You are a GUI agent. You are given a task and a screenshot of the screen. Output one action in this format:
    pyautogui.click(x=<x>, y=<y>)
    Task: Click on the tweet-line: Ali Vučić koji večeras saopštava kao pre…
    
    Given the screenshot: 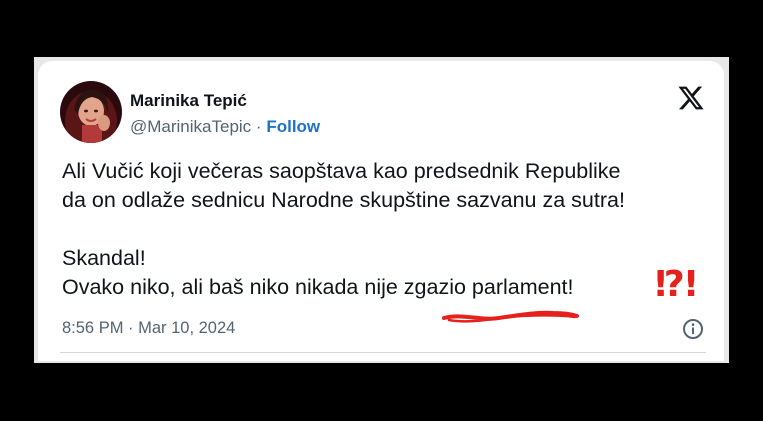 What is the action you would take?
    pyautogui.click(x=341, y=171)
    